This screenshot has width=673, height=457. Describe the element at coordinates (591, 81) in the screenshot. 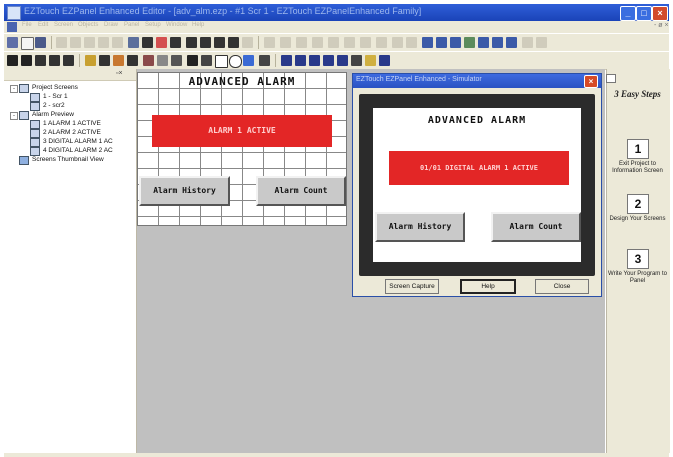

I see `simulator-close-icon: ×` at that location.